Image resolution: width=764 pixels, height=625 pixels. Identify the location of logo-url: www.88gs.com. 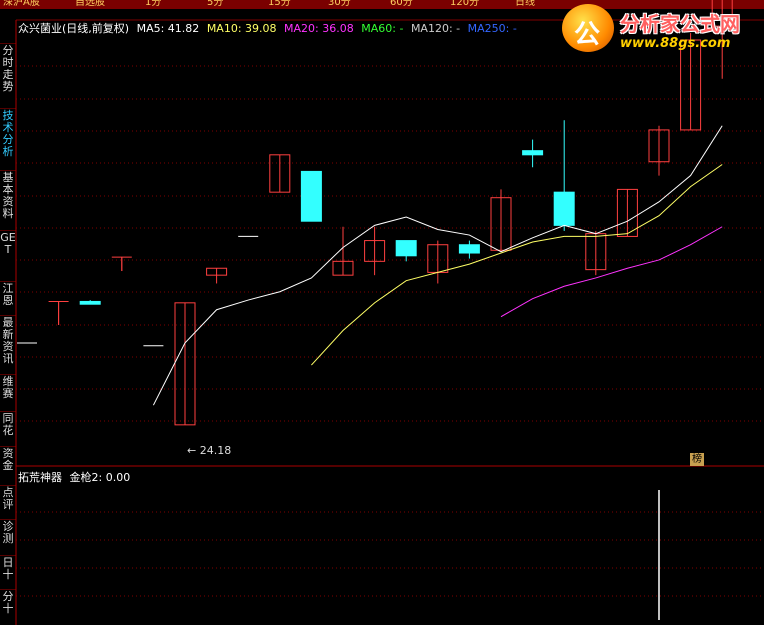
(675, 43).